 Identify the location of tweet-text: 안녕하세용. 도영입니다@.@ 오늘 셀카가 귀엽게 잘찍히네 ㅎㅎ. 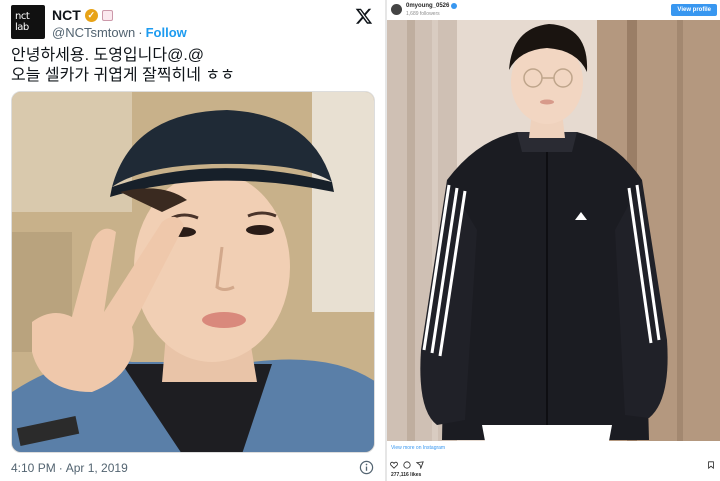
(193, 66).